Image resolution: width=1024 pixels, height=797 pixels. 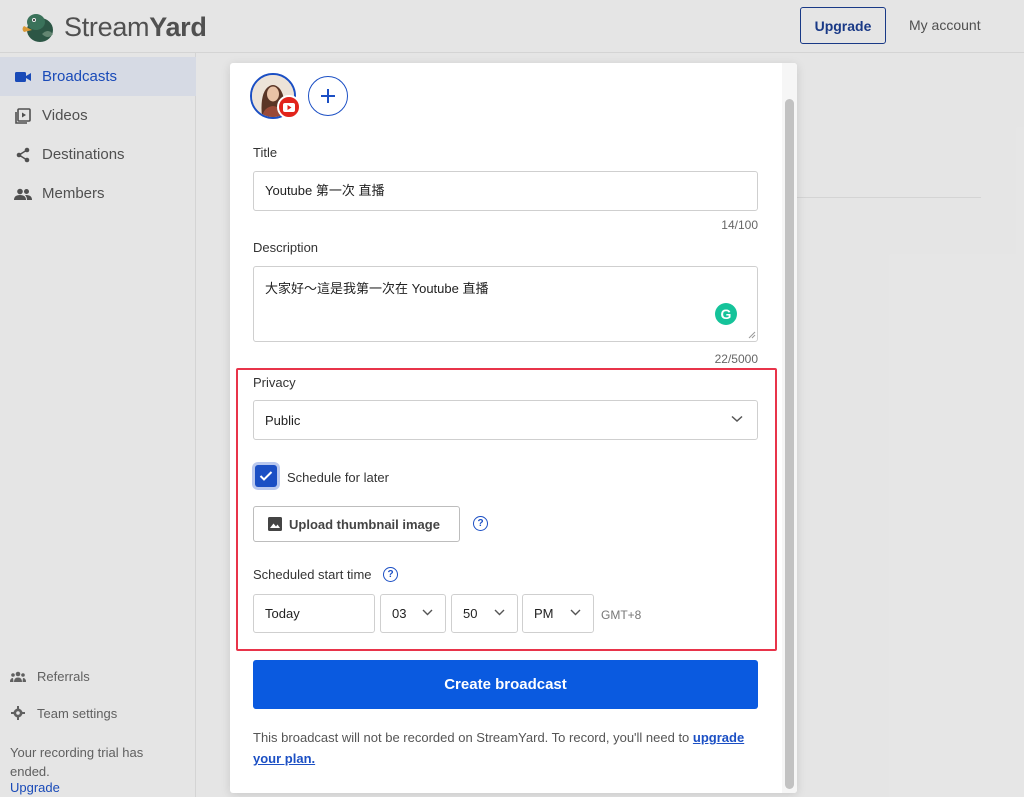 I want to click on grammarly-icon: G, so click(x=726, y=314).